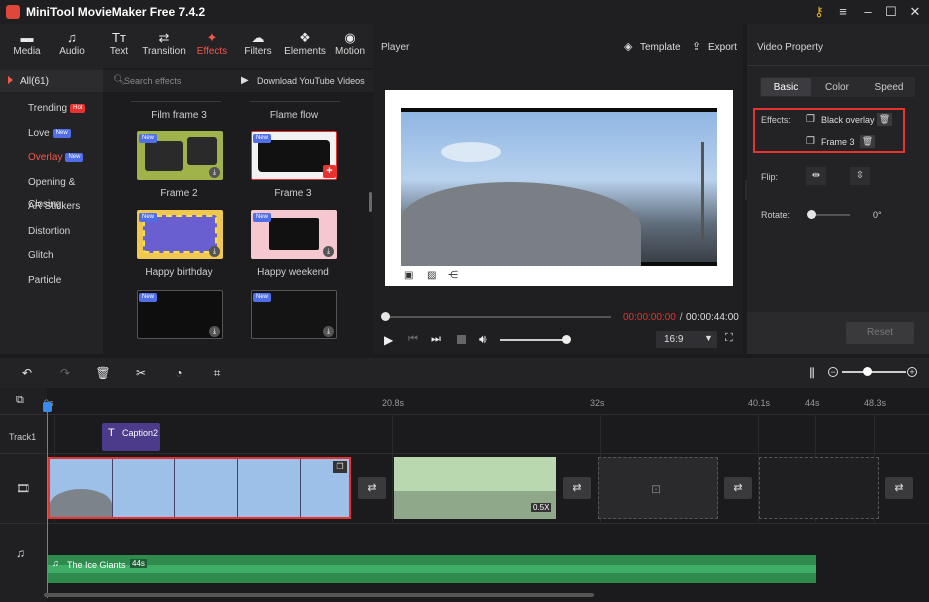  I want to click on current-time: 00:00:00:00, so click(649, 317).